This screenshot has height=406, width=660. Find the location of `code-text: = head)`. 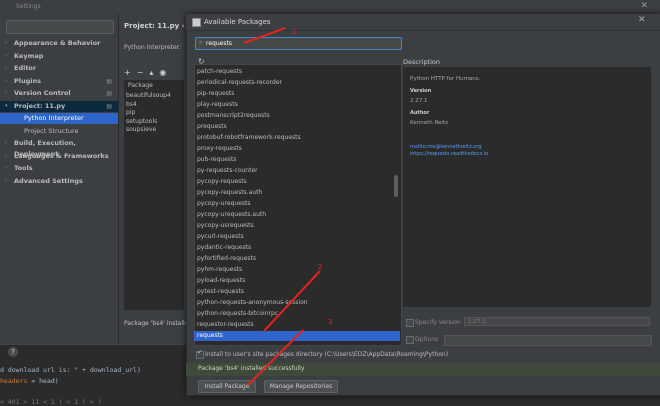

code-text: = head) is located at coordinates (43, 381).